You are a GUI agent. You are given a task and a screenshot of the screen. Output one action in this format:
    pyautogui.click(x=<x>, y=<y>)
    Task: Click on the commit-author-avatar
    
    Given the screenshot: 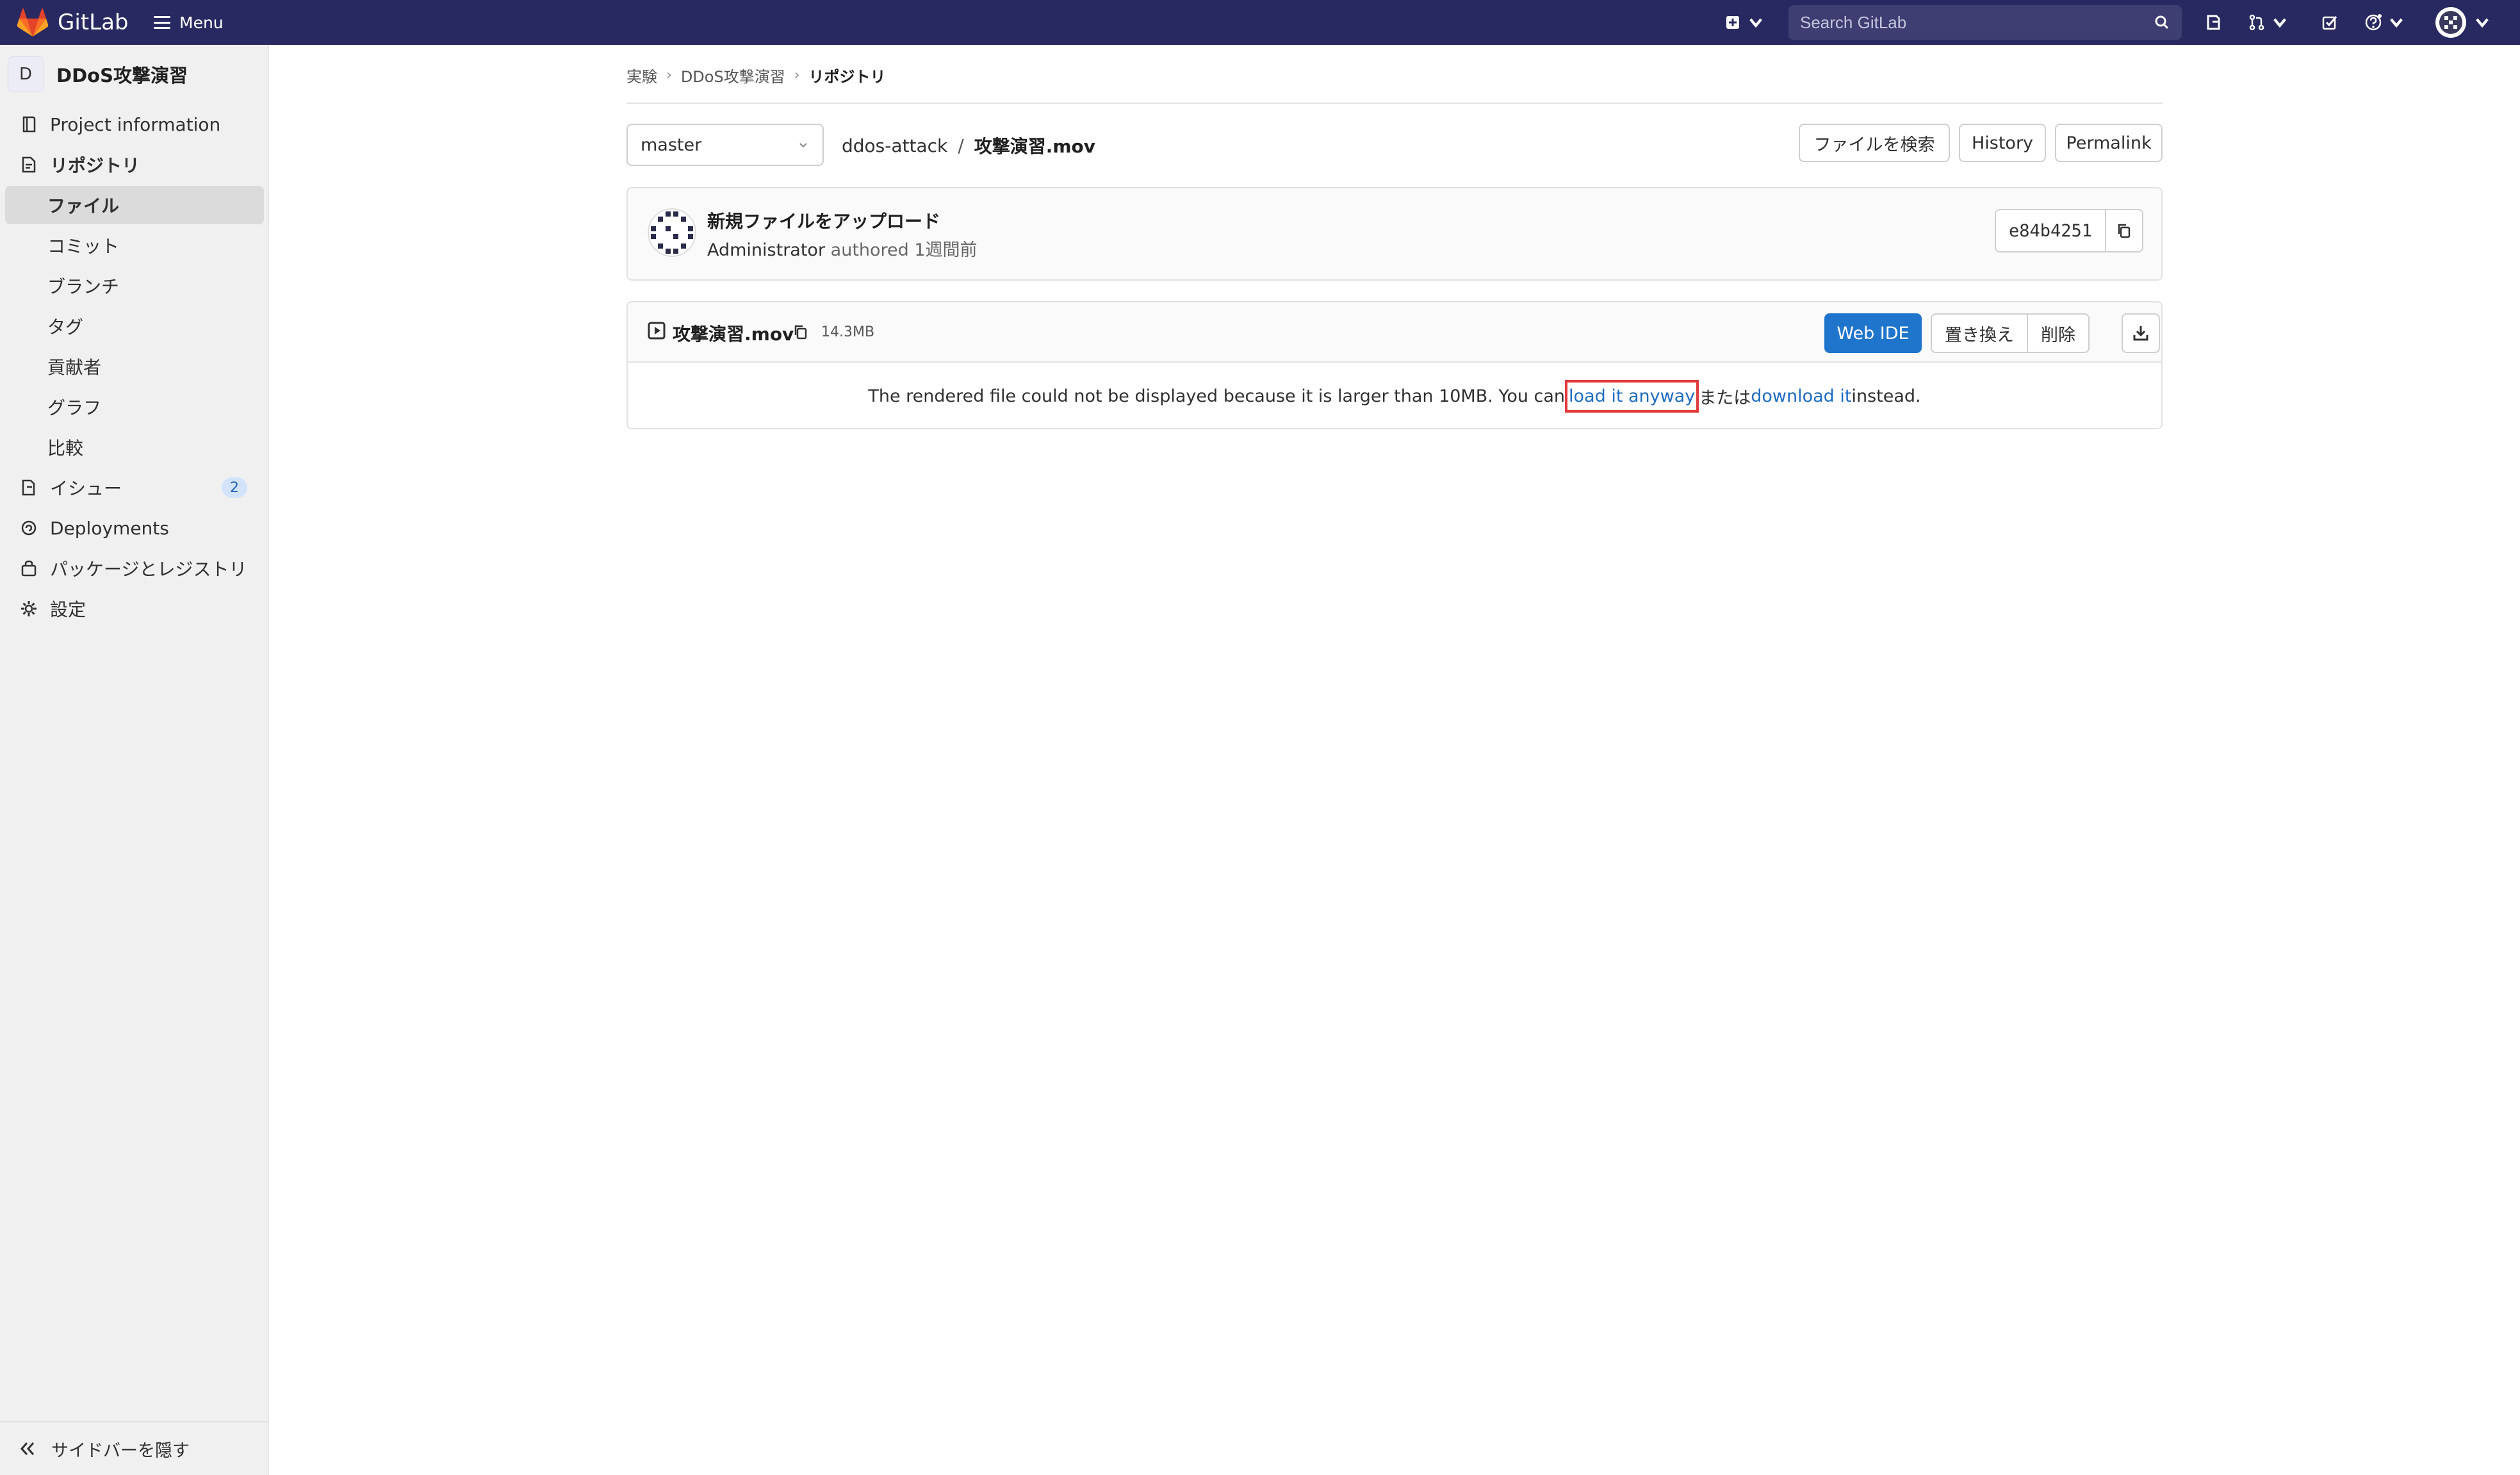 What is the action you would take?
    pyautogui.click(x=672, y=233)
    